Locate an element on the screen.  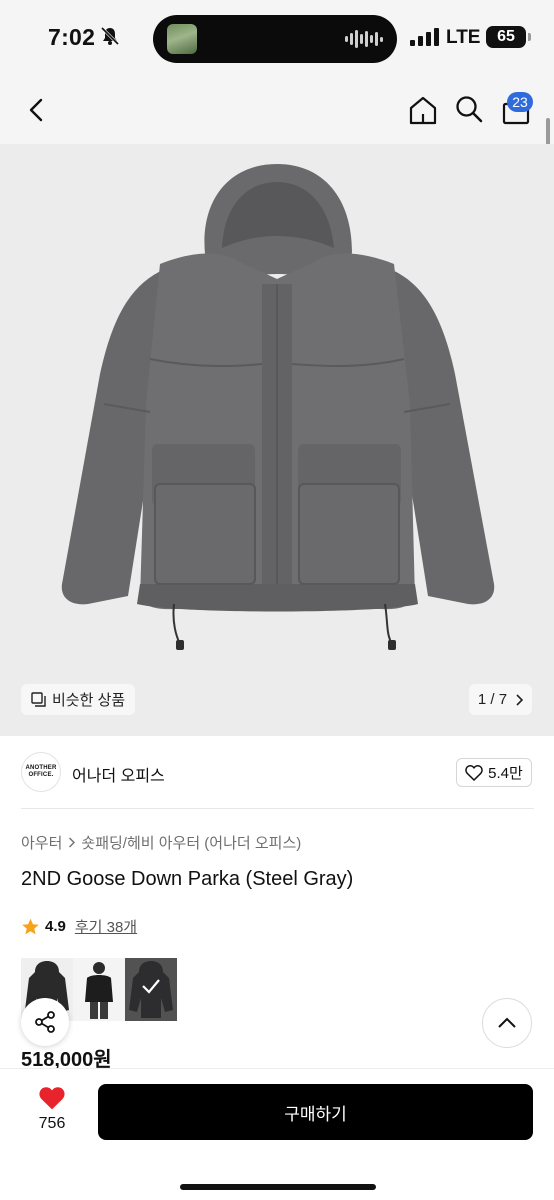
scroll-to-top-button is located at coordinates (507, 1023).